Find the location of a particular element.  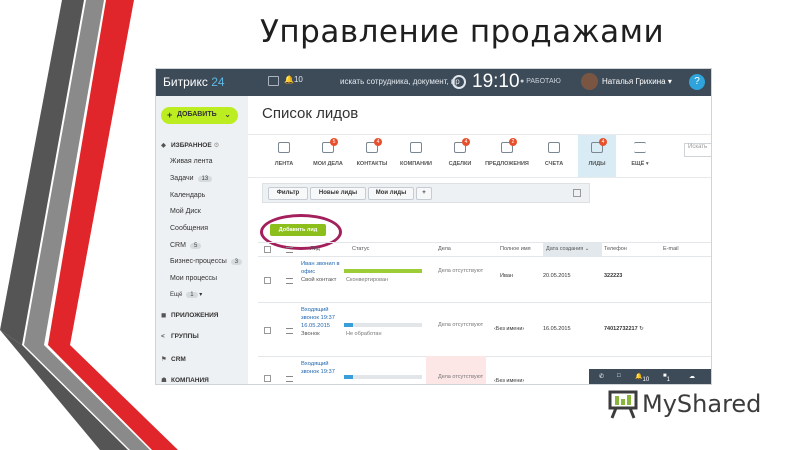

company-icon: ☗ is located at coordinates (164, 380).